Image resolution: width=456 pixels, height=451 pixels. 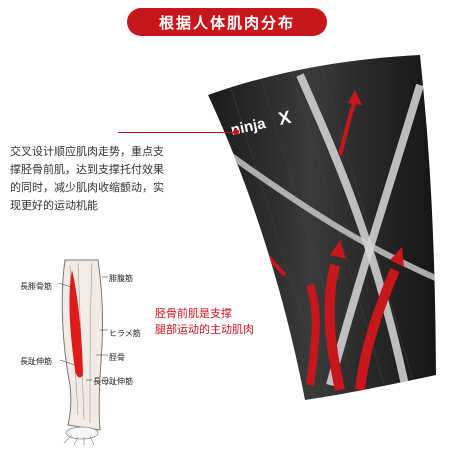 I want to click on callout-line, so click(x=177, y=132).